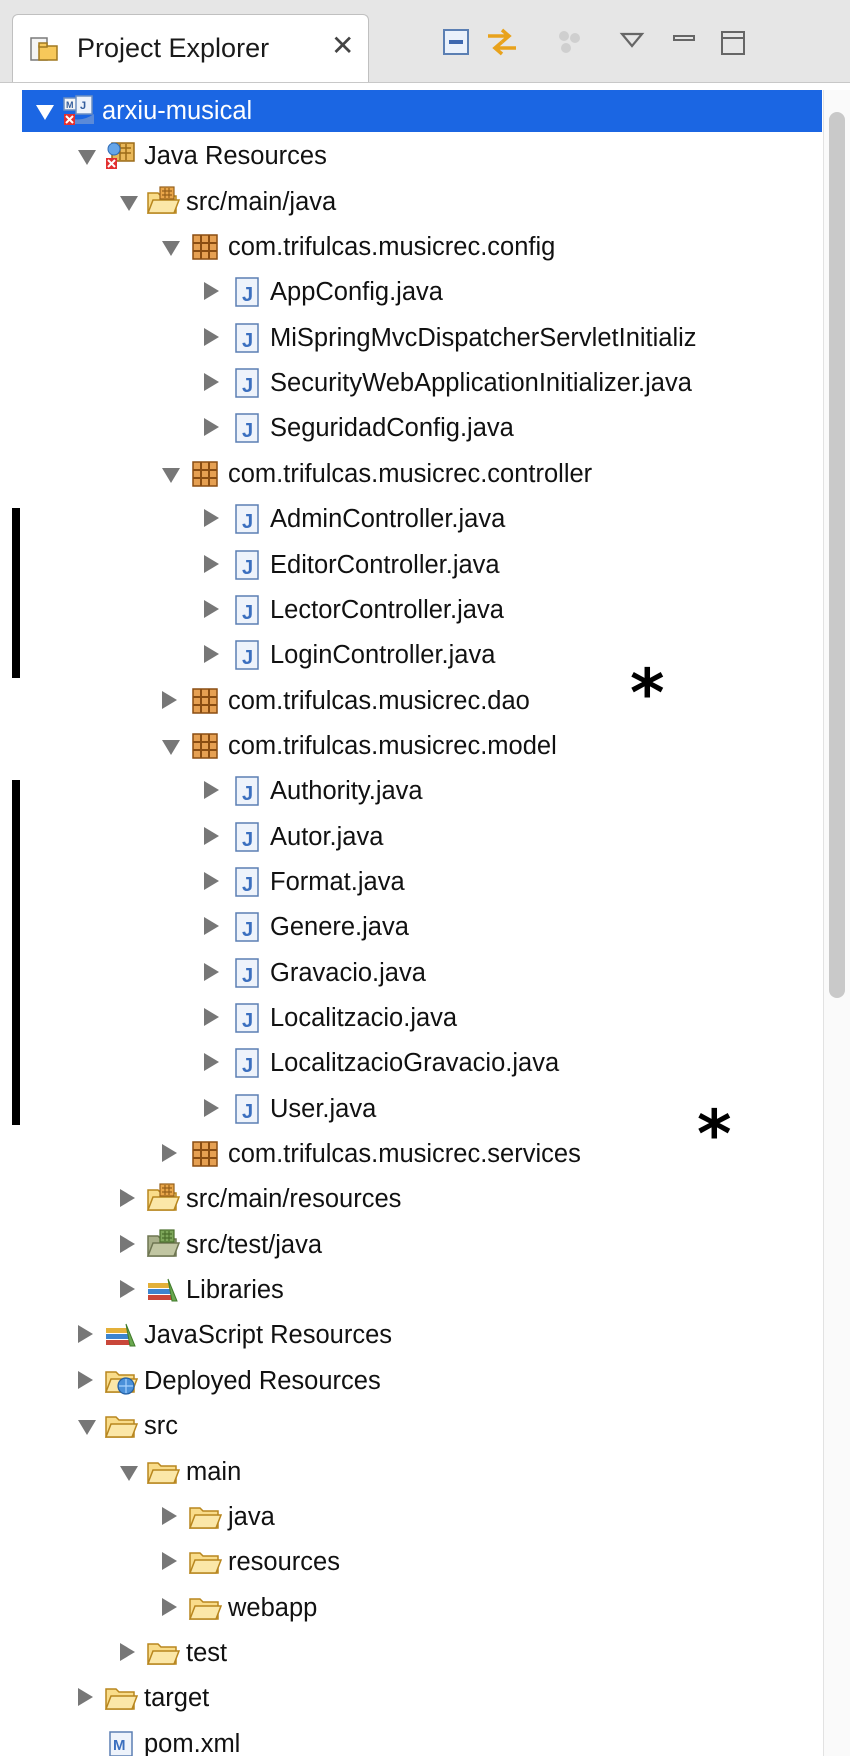 This screenshot has height=1756, width=850. Describe the element at coordinates (422, 1653) in the screenshot. I see `tree-item: test` at that location.